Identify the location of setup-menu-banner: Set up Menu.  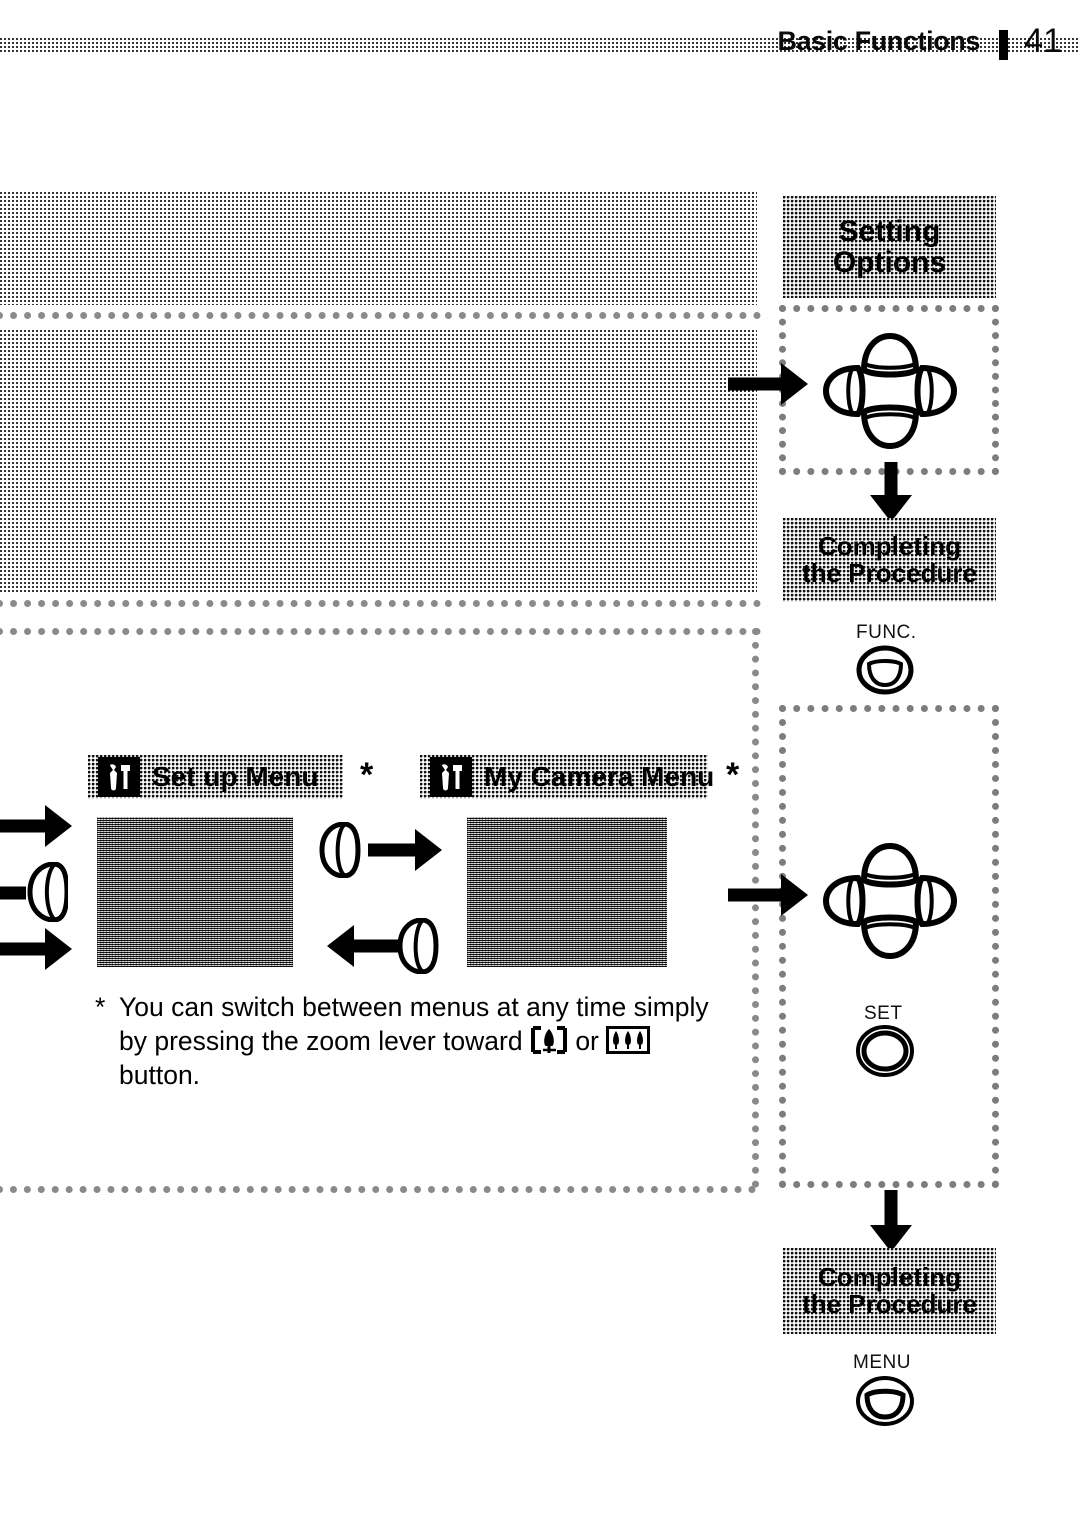
(215, 777).